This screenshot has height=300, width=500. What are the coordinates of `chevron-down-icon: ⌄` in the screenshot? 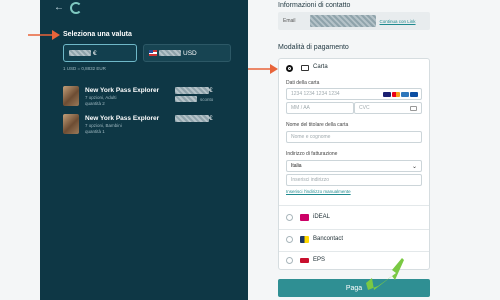 It's located at (414, 167).